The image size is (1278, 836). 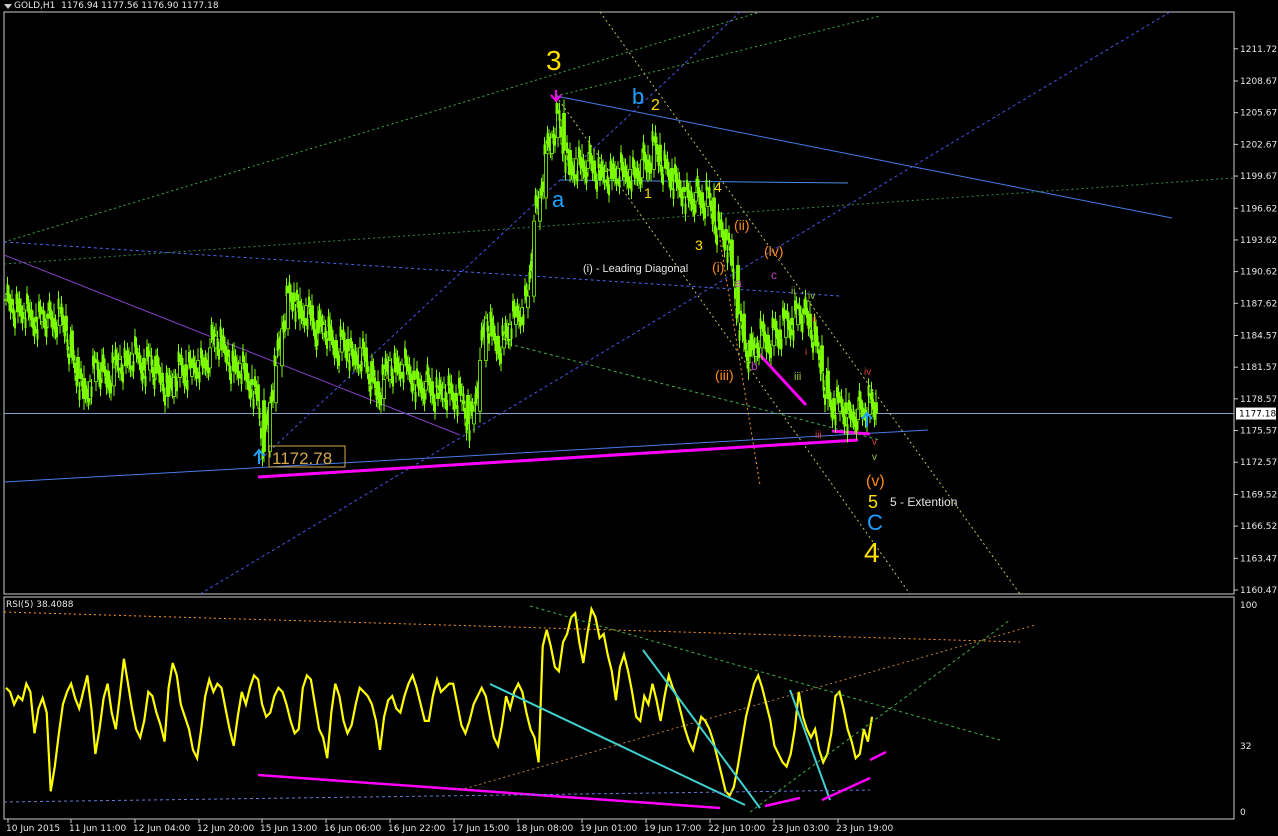 I want to click on time-tick-label: 12 Jun 20:00, so click(x=225, y=829).